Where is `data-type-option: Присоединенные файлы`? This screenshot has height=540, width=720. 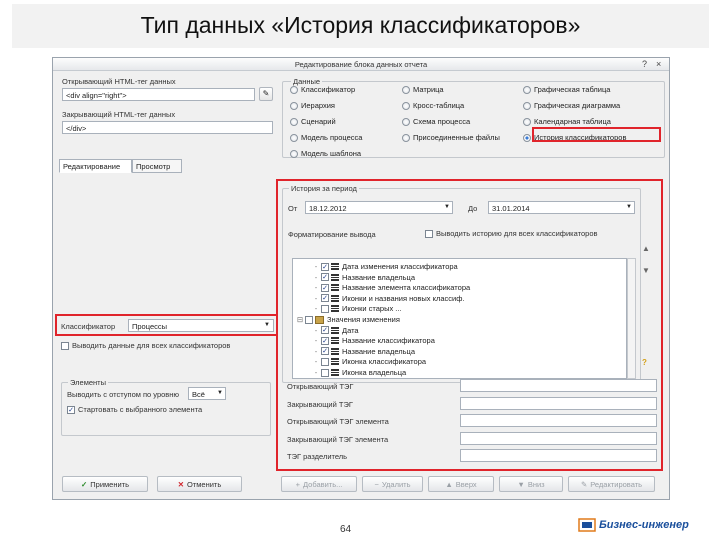
data-type-option: Присоединенные файлы is located at coordinates (451, 137).